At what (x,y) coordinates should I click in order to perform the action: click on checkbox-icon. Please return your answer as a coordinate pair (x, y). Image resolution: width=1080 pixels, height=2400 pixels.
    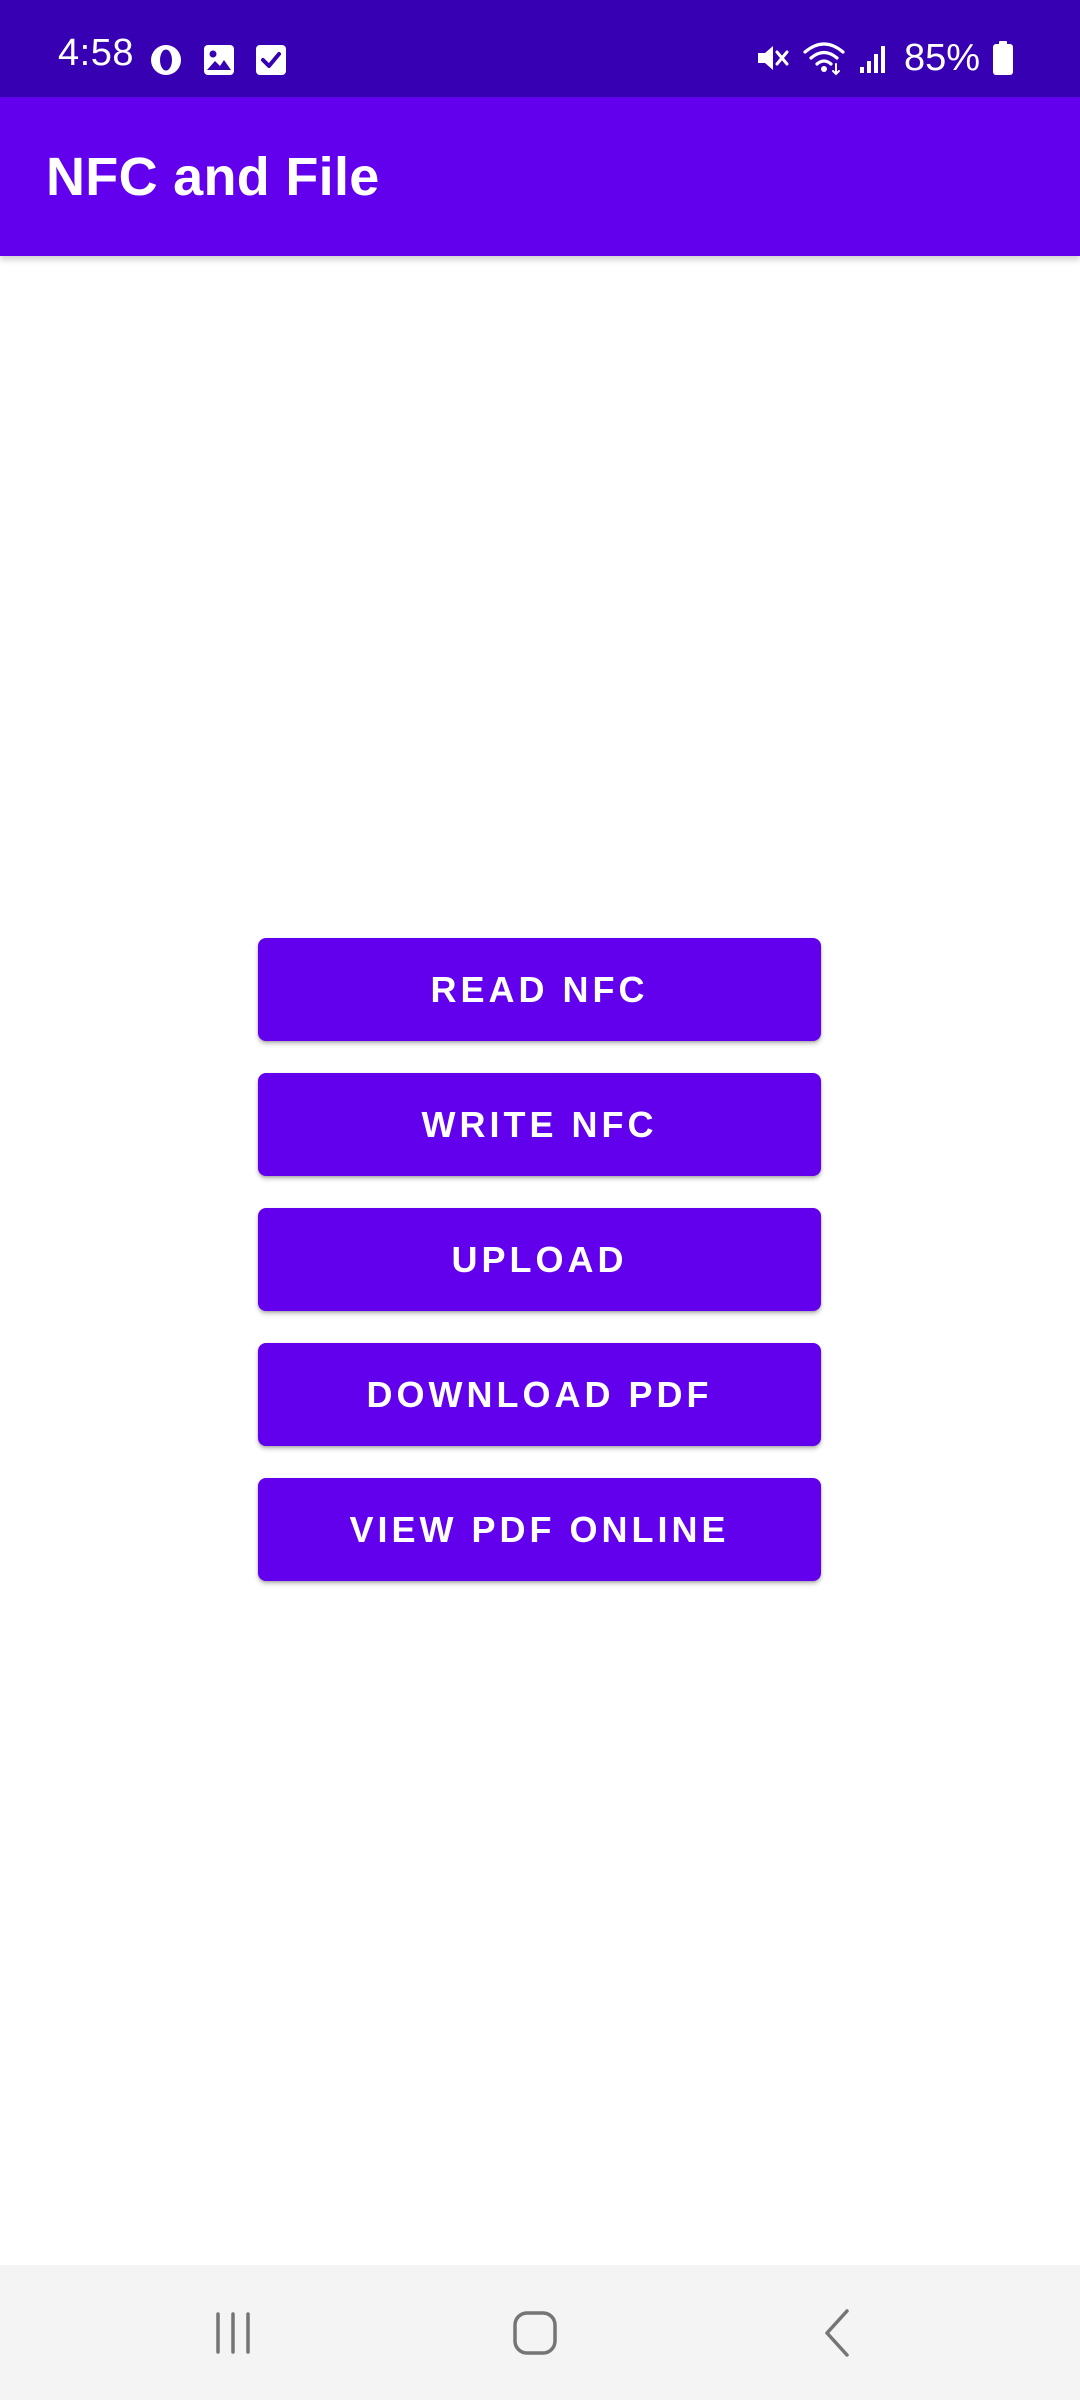
    Looking at the image, I should click on (271, 60).